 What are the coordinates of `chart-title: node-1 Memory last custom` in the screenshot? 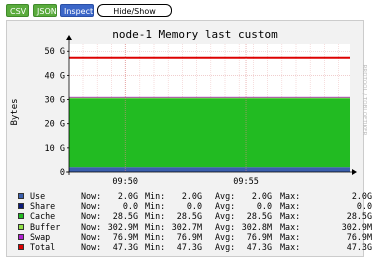 It's located at (195, 34).